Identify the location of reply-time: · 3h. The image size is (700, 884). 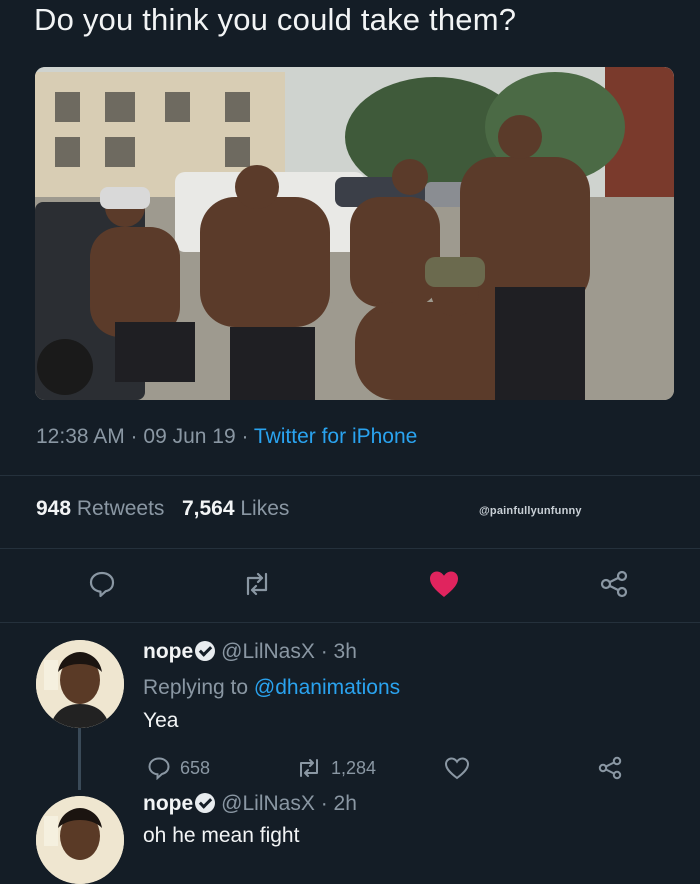
(338, 651).